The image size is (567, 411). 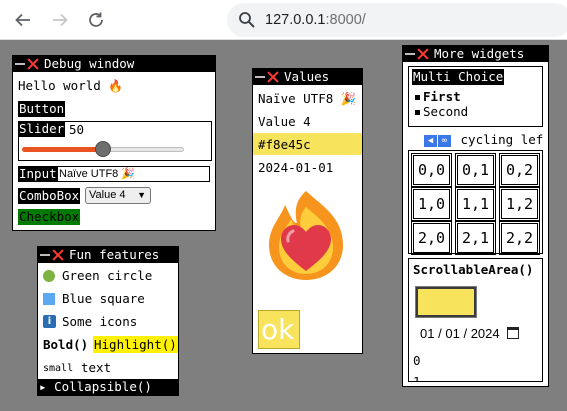 I want to click on text-value-row: Naïve UTF8 🎉, so click(x=307, y=99).